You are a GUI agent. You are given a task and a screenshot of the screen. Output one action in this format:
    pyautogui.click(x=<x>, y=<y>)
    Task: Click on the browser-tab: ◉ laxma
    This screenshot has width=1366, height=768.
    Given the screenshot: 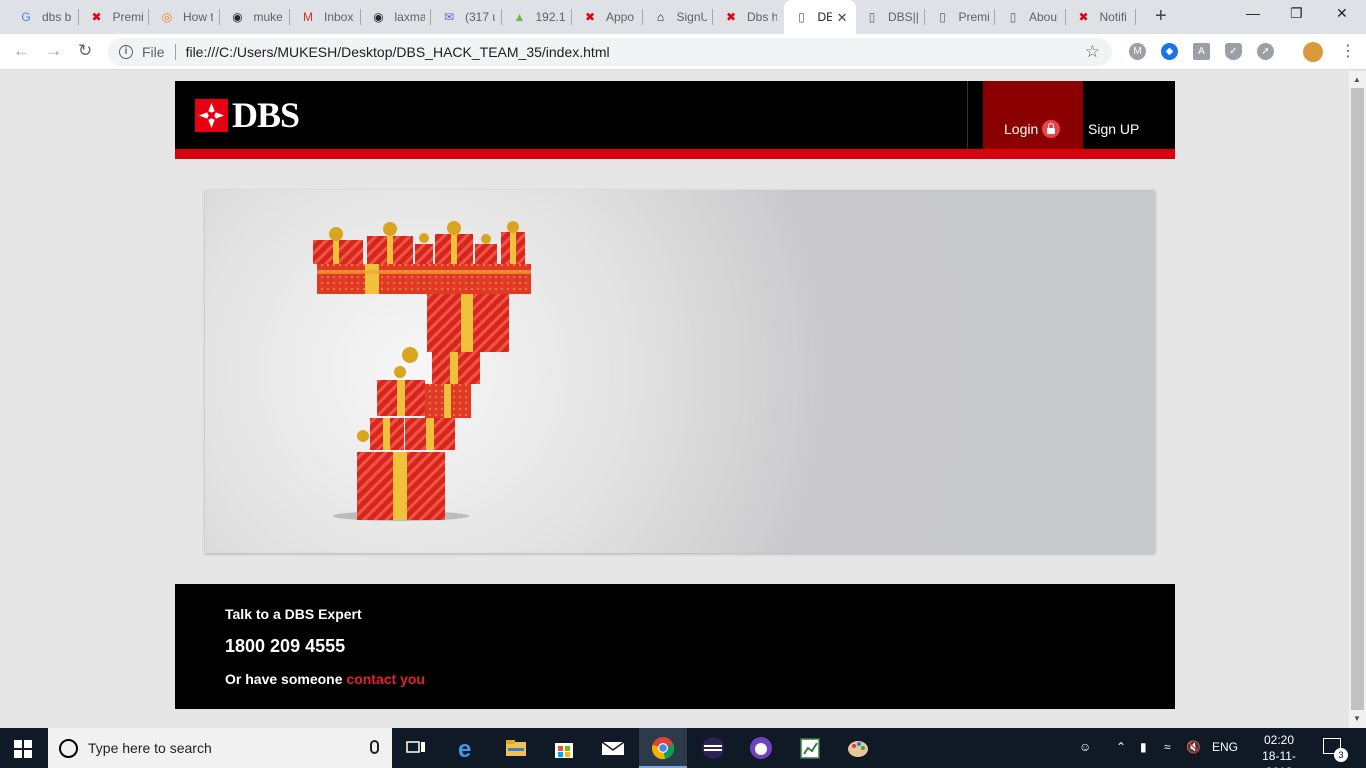 What is the action you would take?
    pyautogui.click(x=396, y=17)
    